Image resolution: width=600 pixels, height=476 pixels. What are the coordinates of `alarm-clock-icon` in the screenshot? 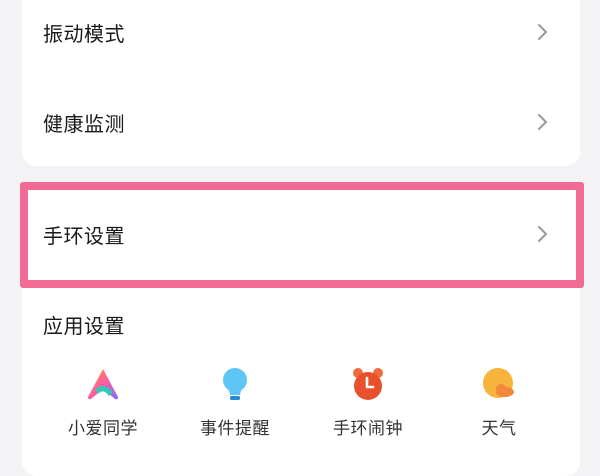 It's located at (368, 384).